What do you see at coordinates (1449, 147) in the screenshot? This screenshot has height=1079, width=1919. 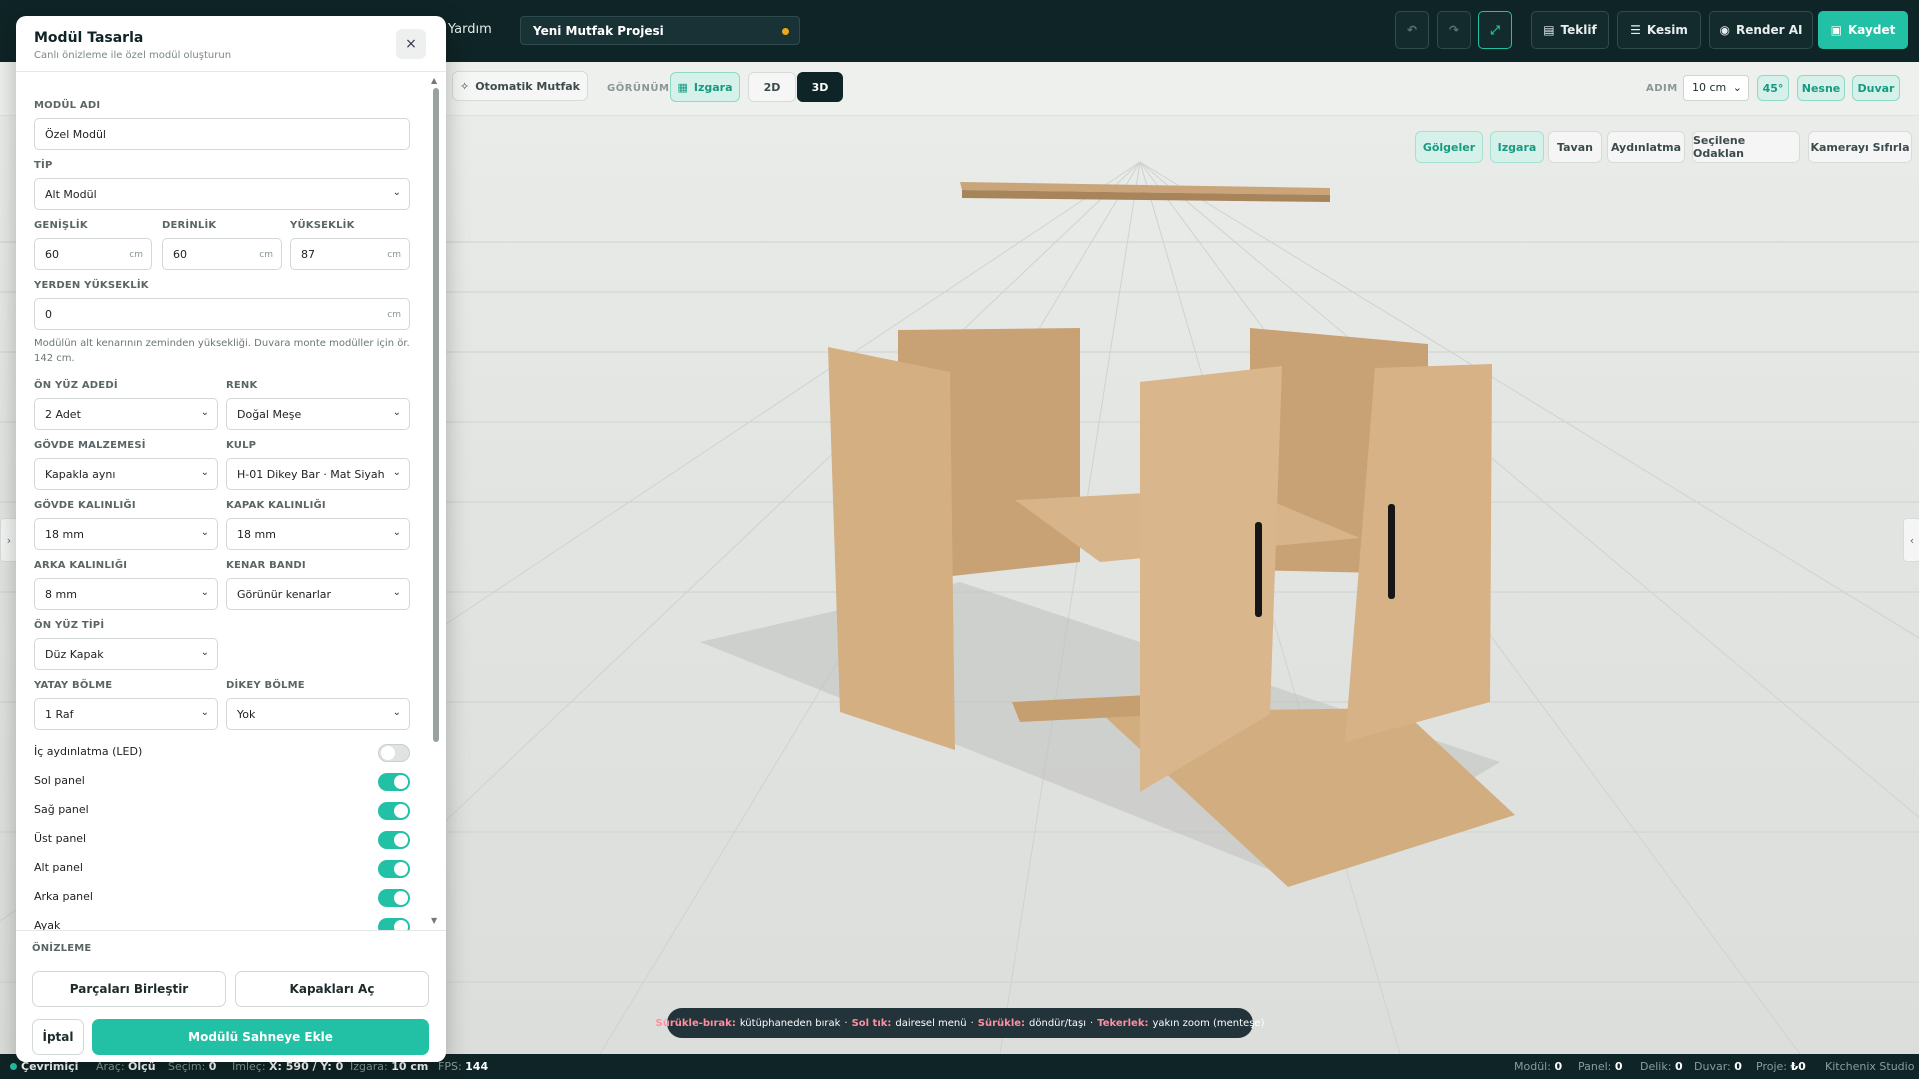 I see `shadows-toggle: Gölgeler` at bounding box center [1449, 147].